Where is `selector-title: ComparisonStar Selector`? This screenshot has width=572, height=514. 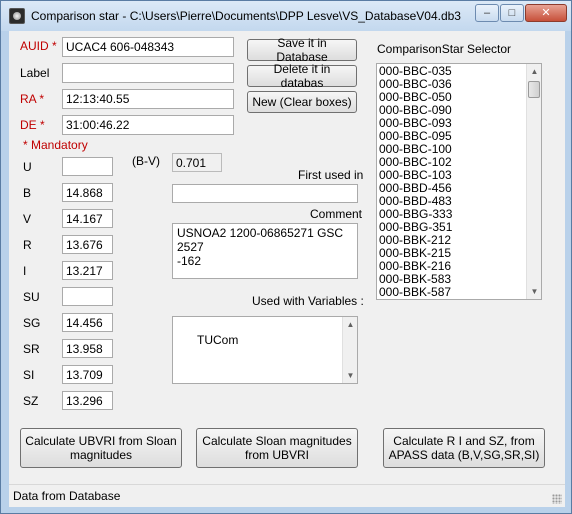 selector-title: ComparisonStar Selector is located at coordinates (444, 49).